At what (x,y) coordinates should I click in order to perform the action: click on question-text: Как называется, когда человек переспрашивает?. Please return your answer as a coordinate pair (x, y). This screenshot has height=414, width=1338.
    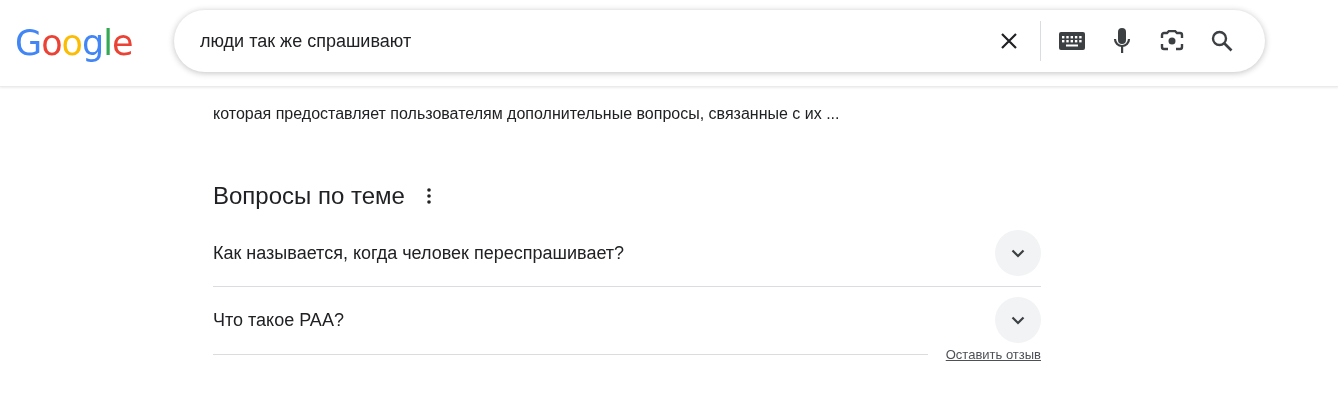
    Looking at the image, I should click on (419, 253).